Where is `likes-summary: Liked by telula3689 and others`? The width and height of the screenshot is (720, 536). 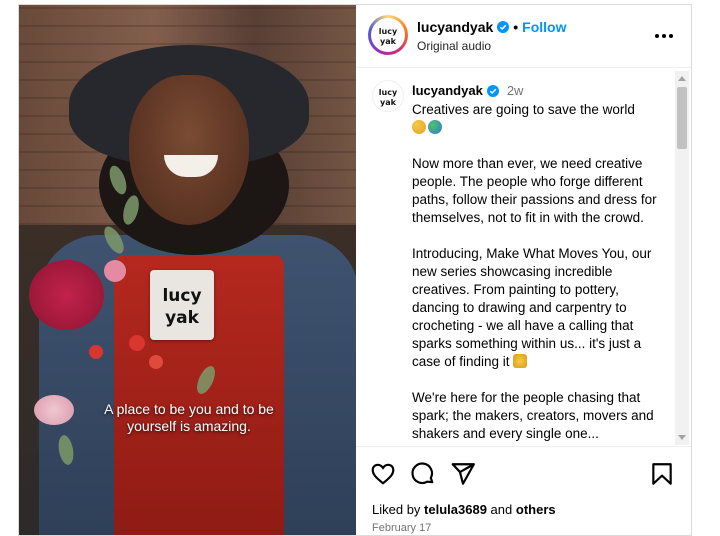 likes-summary: Liked by telula3689 and others is located at coordinates (464, 509).